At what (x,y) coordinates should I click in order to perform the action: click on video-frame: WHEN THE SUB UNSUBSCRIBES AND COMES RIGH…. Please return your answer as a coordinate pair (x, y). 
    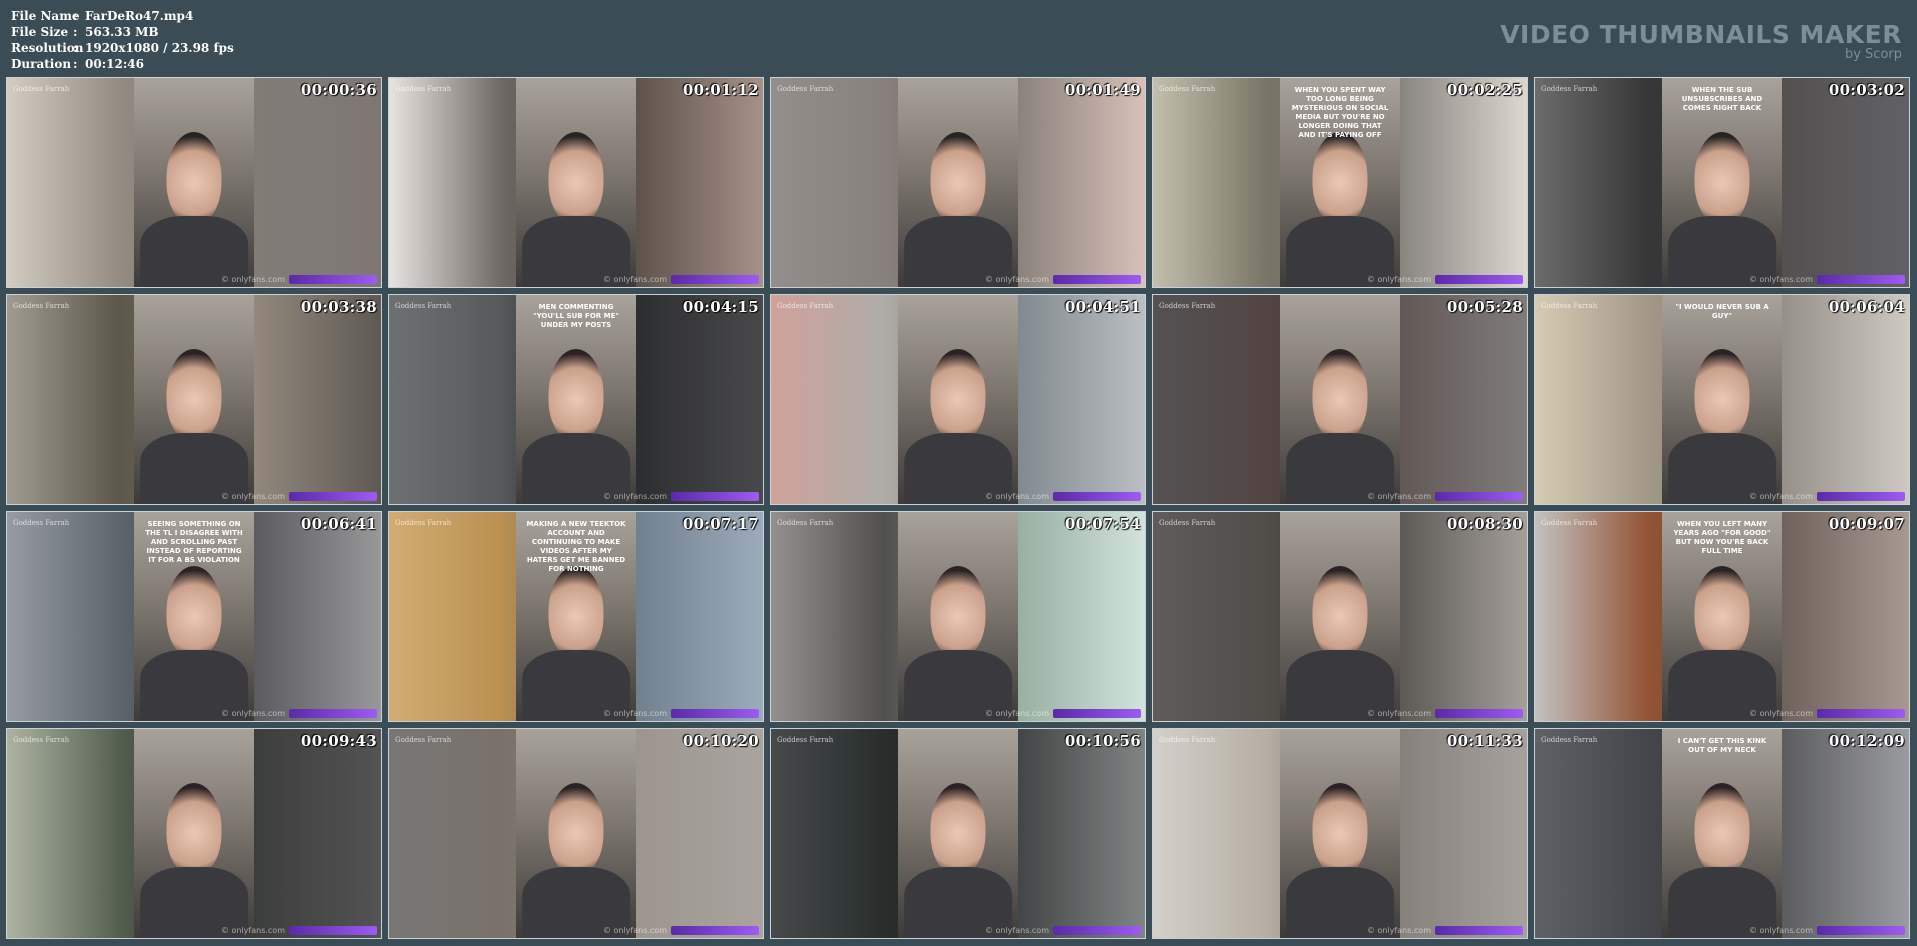
    Looking at the image, I should click on (1722, 182).